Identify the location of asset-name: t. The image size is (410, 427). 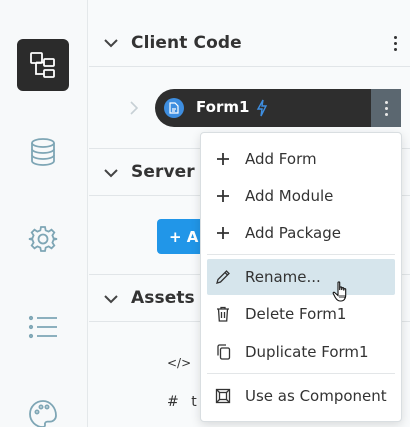
(194, 402).